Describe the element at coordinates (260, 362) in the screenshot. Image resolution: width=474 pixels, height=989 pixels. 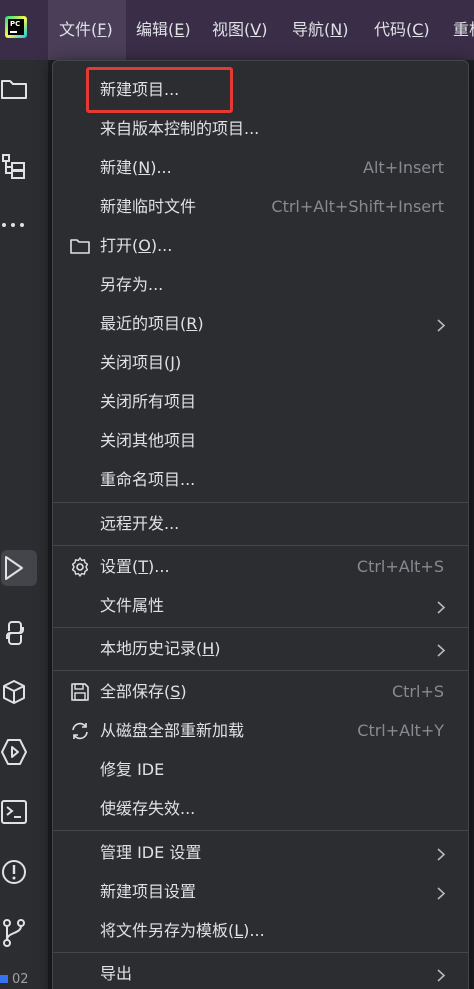
I see `menu-item-close-project: 关闭项目(J)` at that location.